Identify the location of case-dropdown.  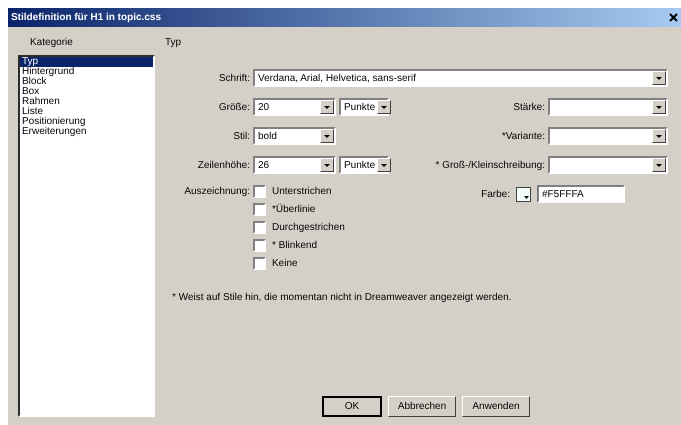
(608, 165).